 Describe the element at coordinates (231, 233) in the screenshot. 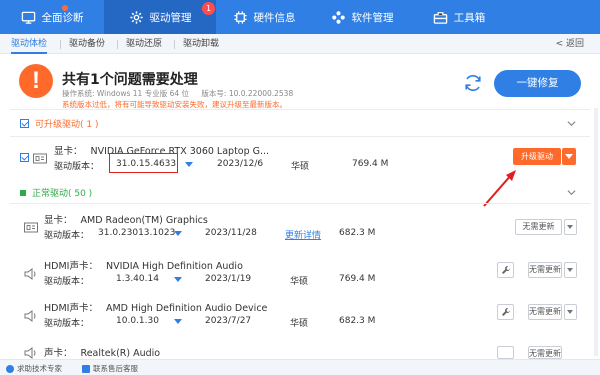

I see `driver-date: 2023/11/28` at that location.